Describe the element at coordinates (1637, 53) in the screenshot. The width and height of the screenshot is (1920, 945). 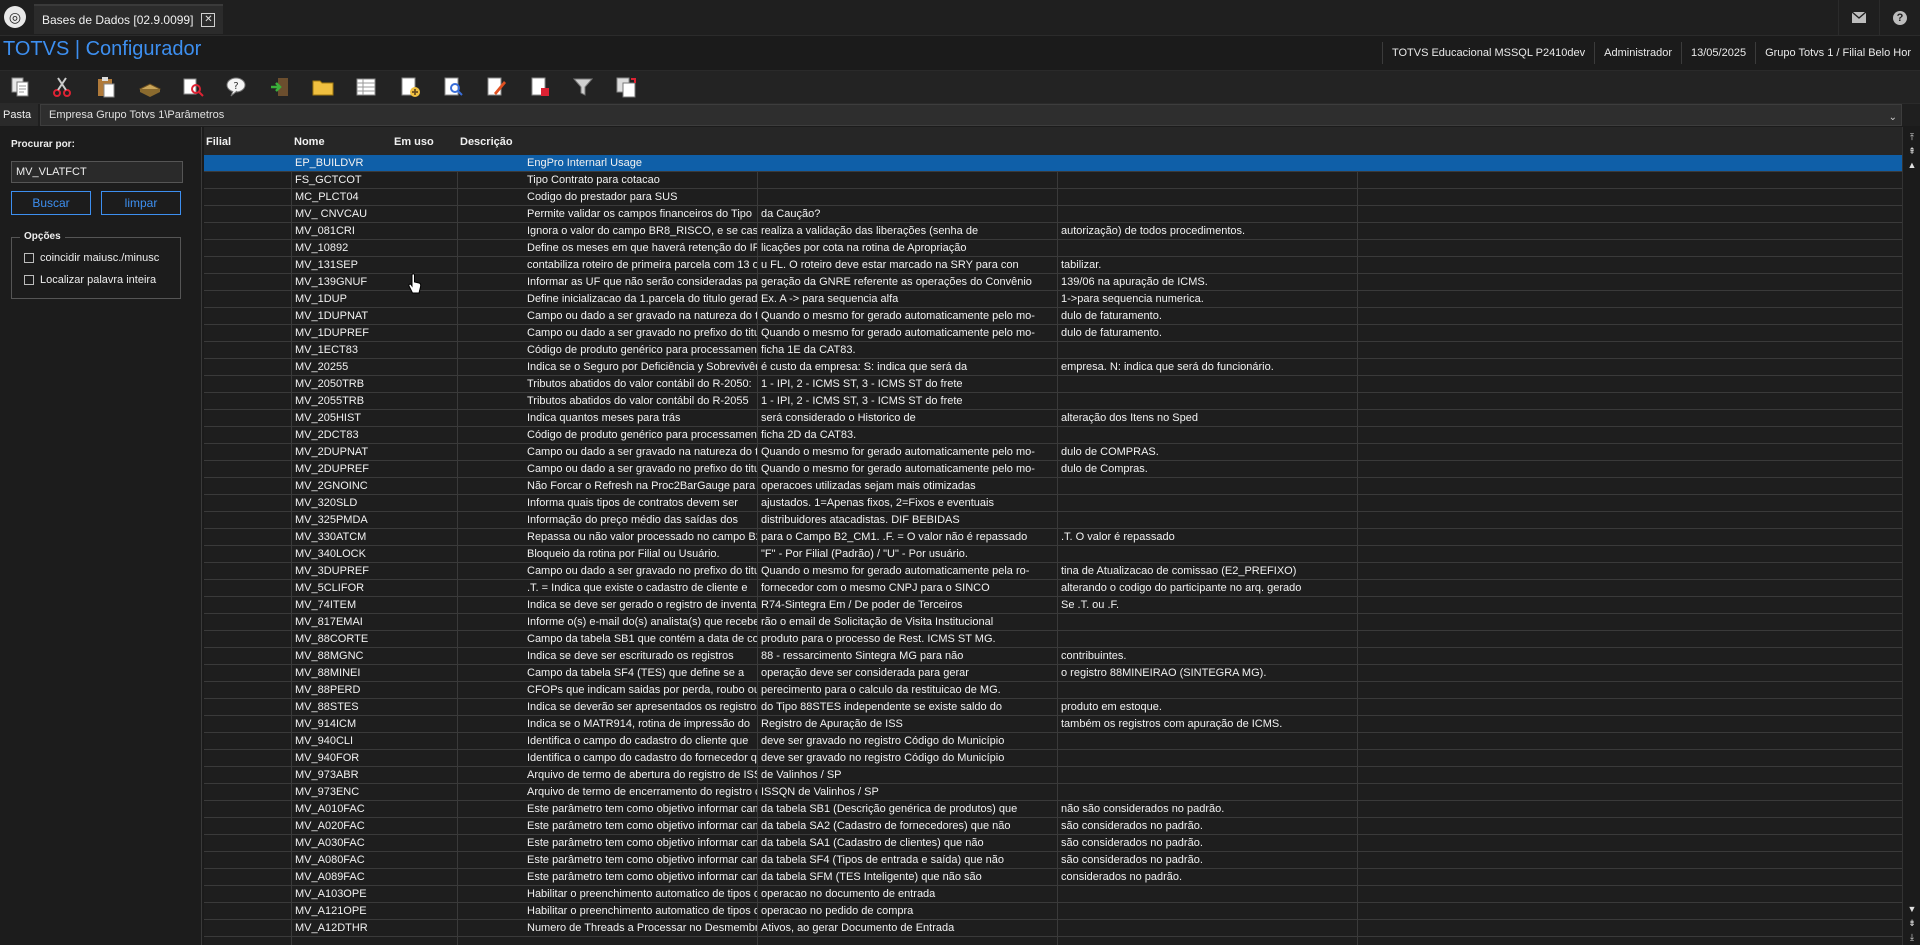
I see `user-label: Administrador` at that location.